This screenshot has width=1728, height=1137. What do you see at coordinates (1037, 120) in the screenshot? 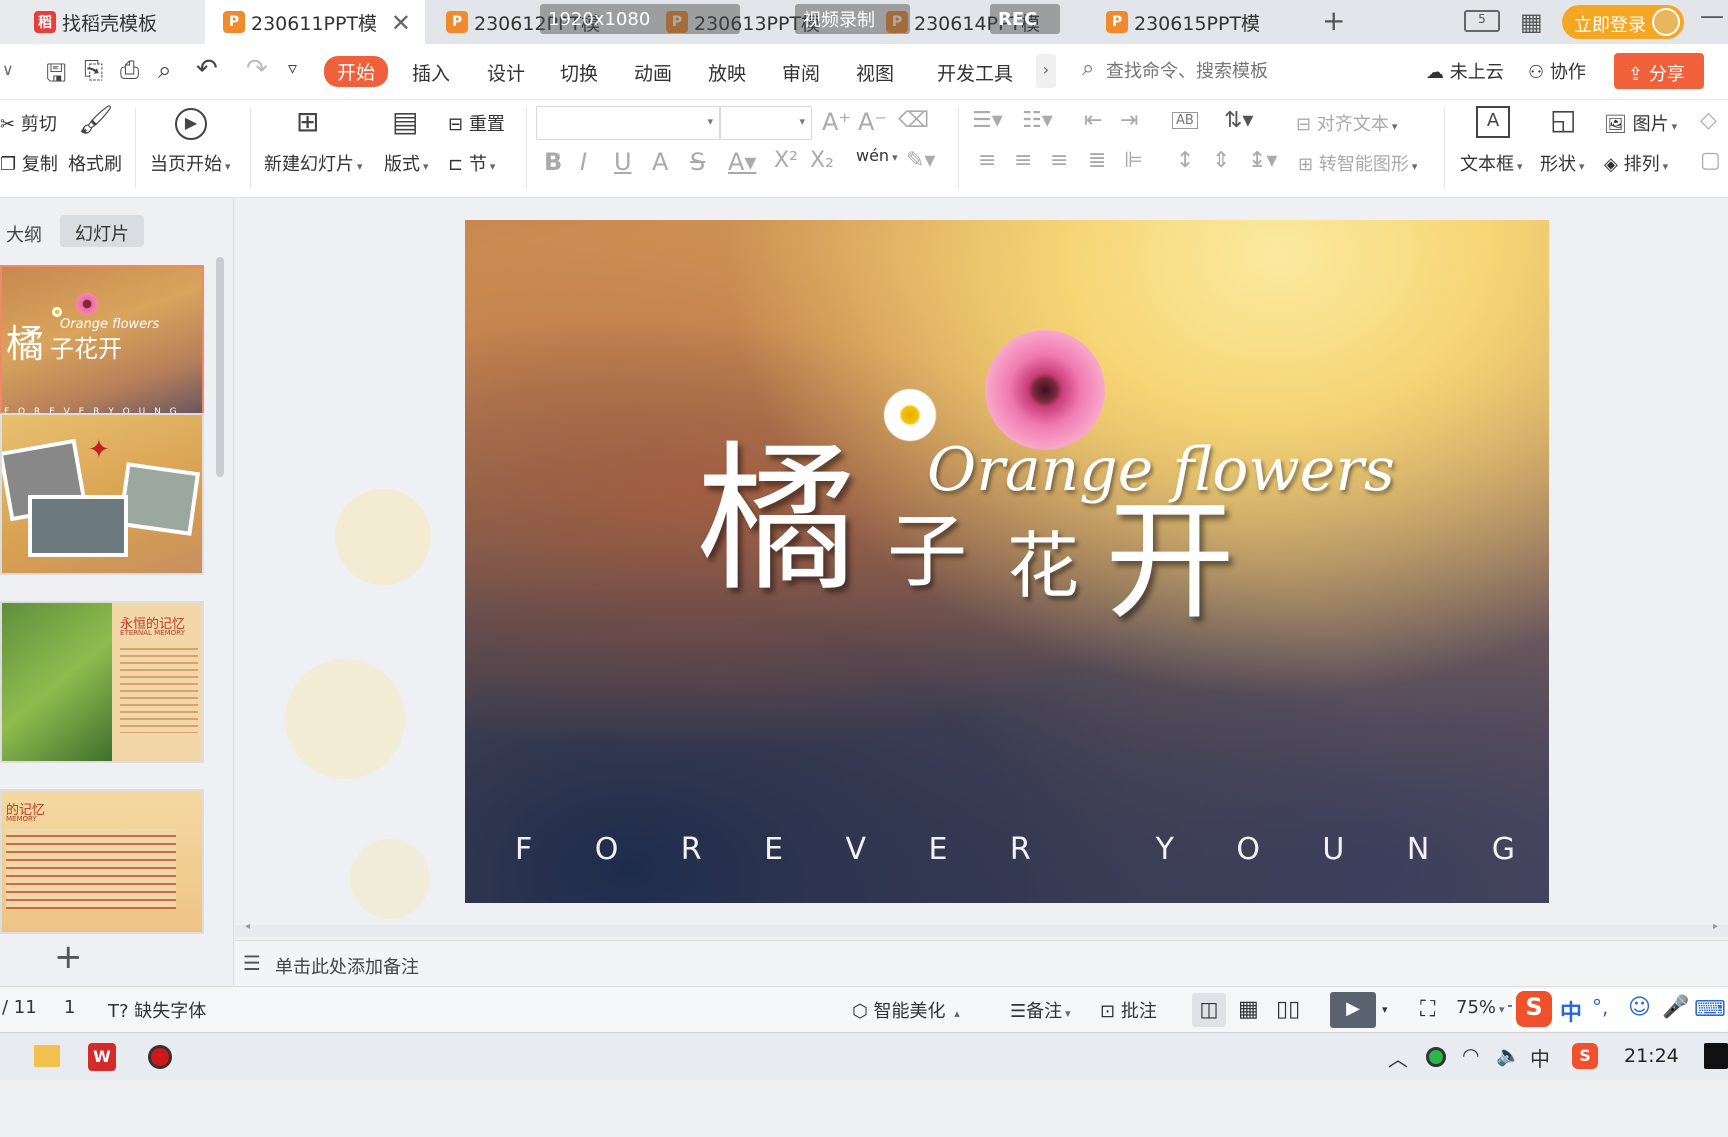
I see `numbered-list-icon: ☷▾` at bounding box center [1037, 120].